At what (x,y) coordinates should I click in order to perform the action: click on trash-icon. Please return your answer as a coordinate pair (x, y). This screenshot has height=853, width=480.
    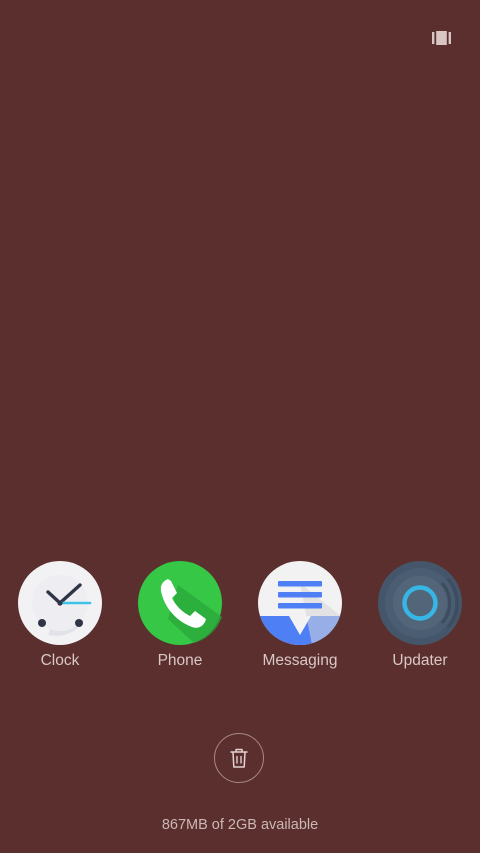
    Looking at the image, I should click on (239, 758).